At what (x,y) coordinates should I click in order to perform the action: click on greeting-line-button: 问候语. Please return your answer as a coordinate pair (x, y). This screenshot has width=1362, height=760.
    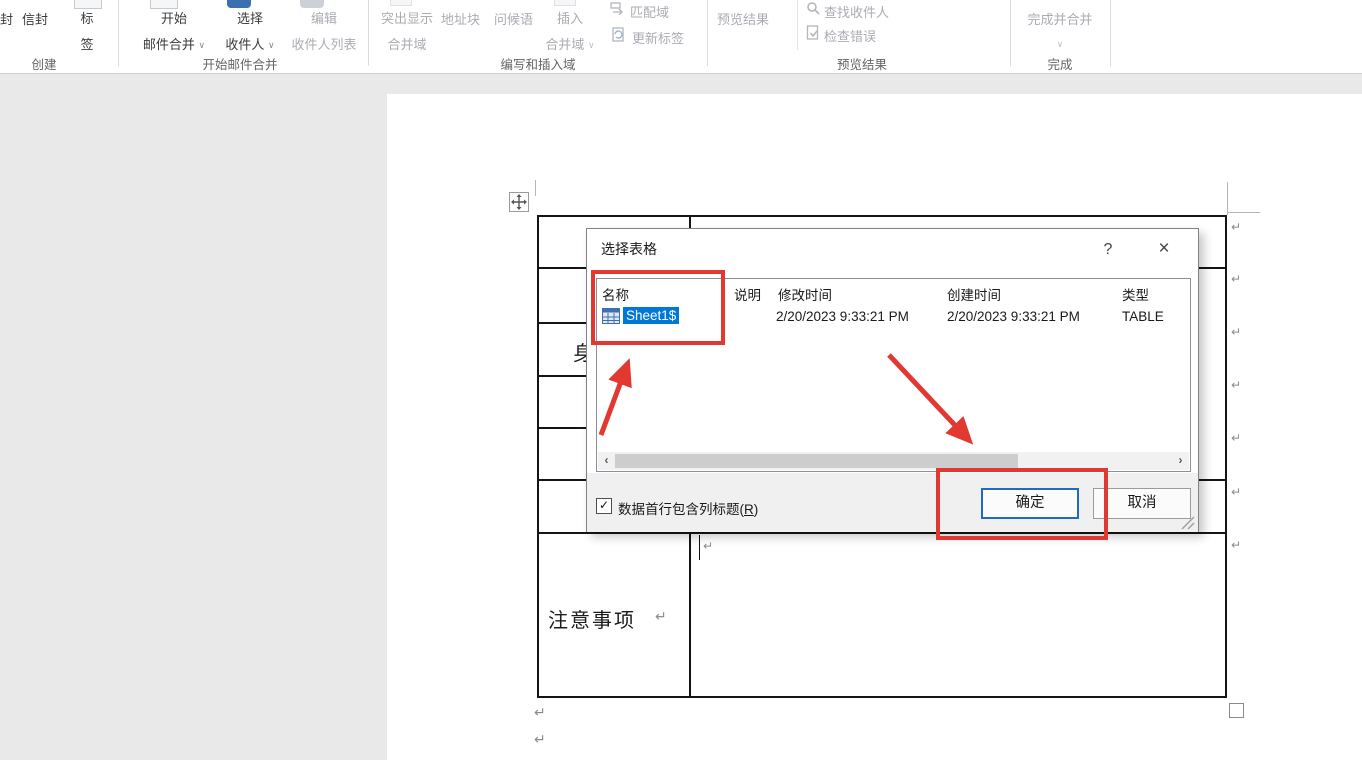
    Looking at the image, I should click on (514, 19).